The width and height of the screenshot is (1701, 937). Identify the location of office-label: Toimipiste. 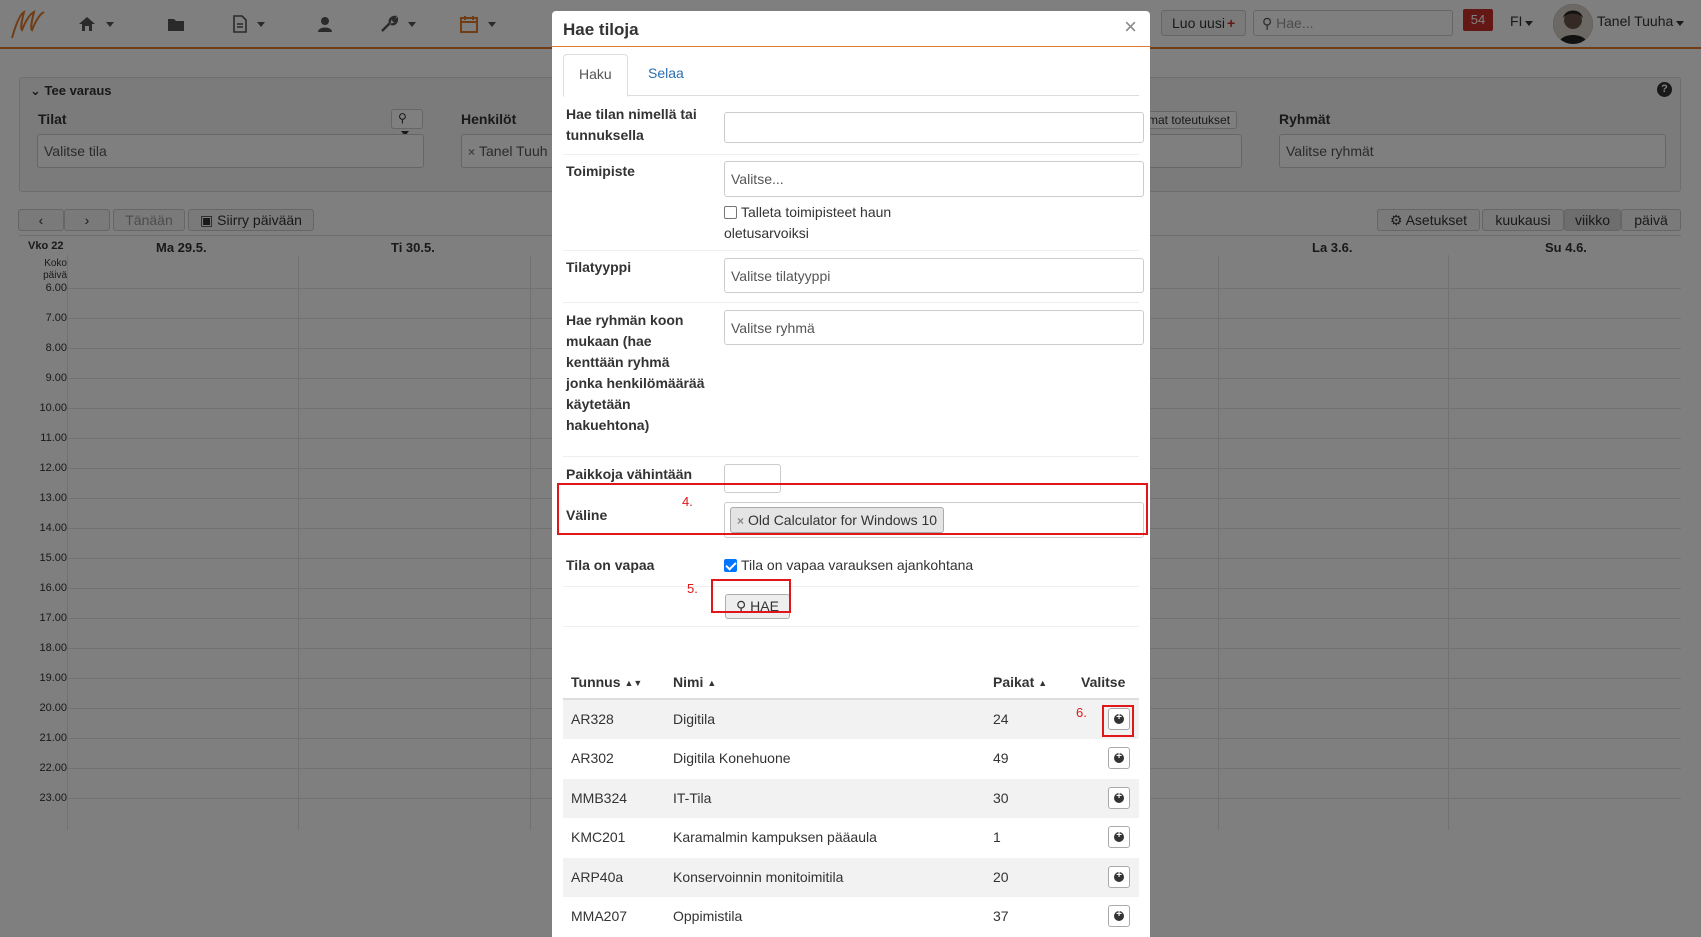
(600, 171).